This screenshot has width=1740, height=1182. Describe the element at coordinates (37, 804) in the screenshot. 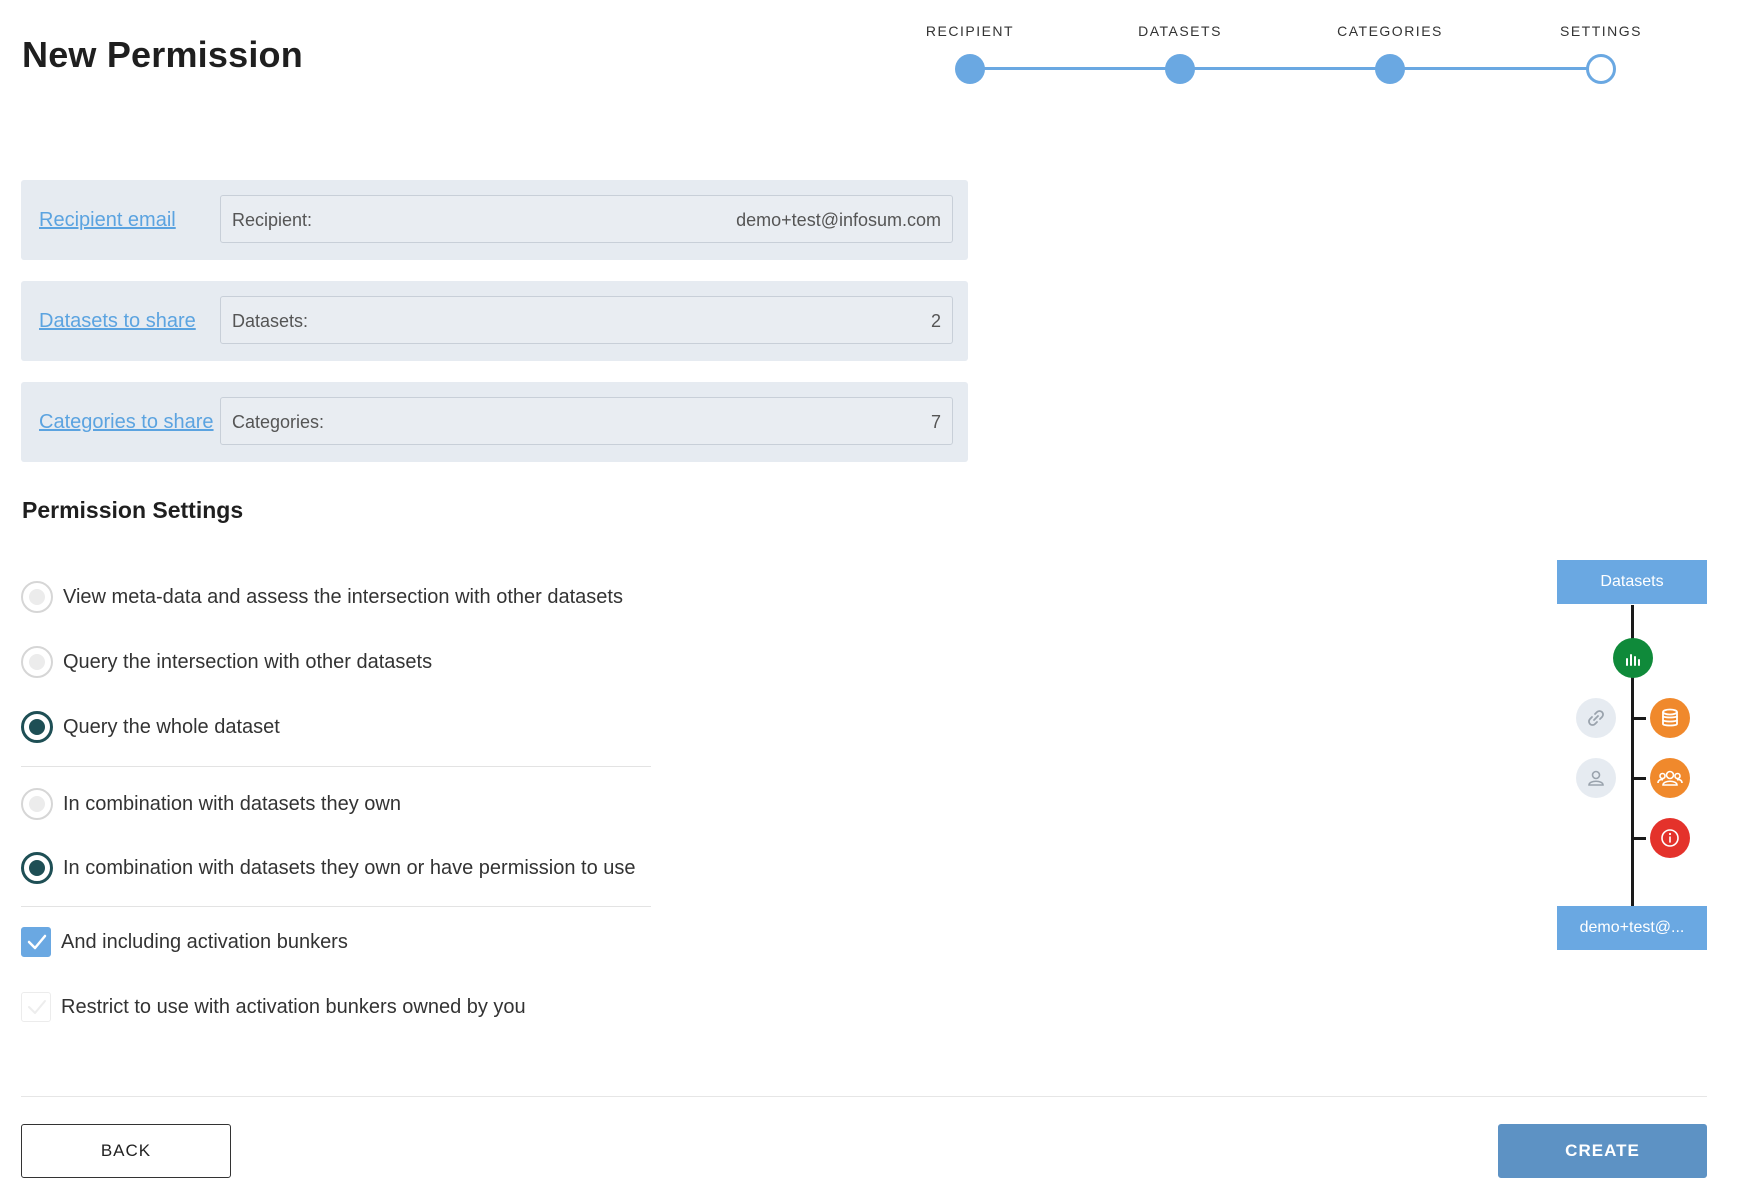

I see `radio-combination-own` at that location.